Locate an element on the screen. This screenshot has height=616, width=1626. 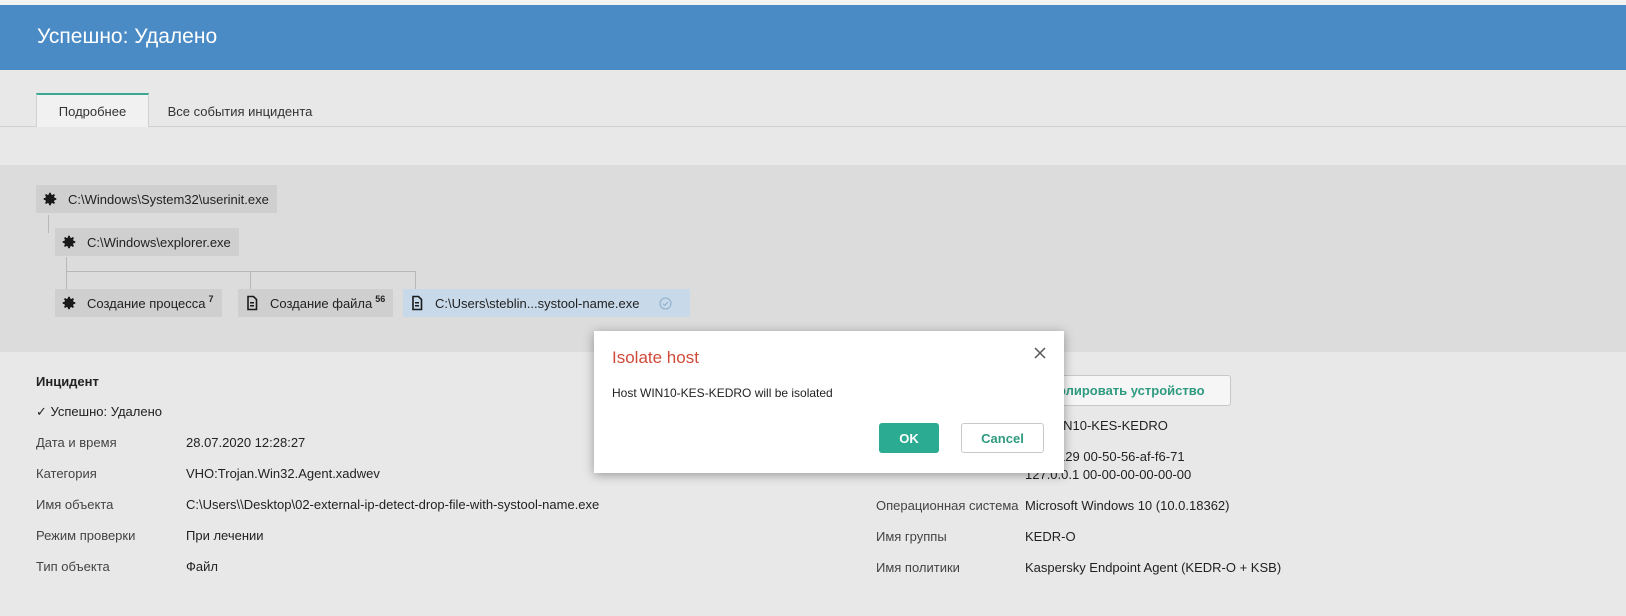
tree-node-label: C:\Windows\explorer.exe is located at coordinates (159, 242).